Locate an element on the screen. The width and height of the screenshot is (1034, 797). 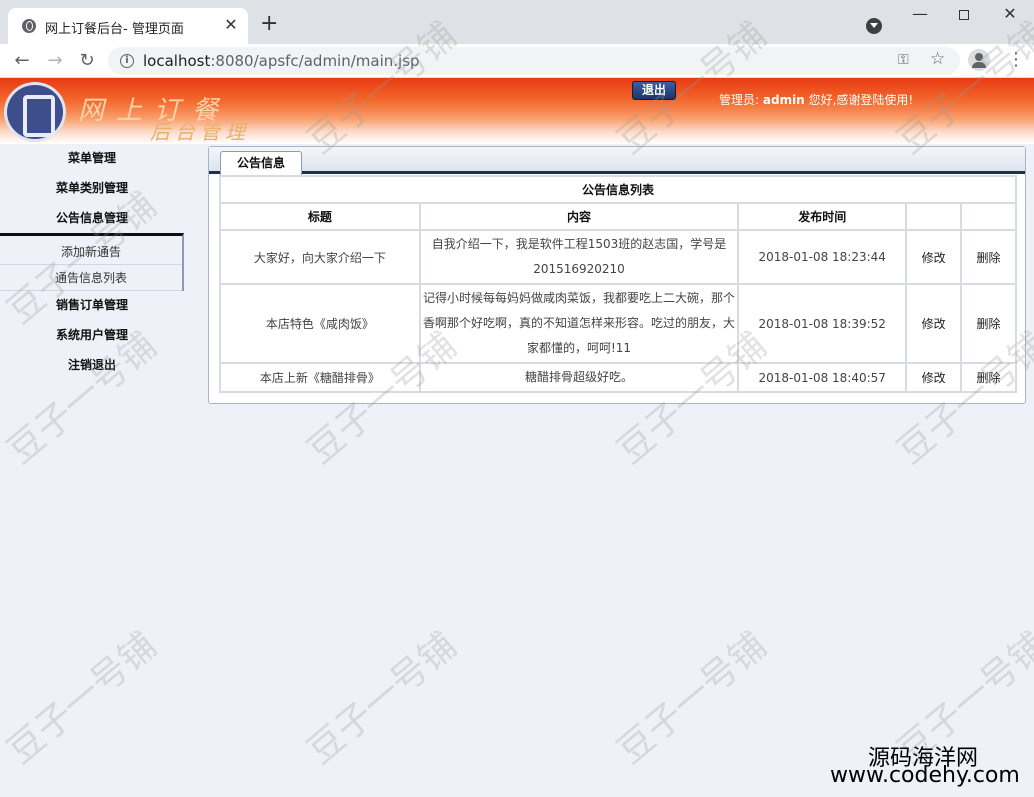
site-info-icon: i is located at coordinates (127, 61).